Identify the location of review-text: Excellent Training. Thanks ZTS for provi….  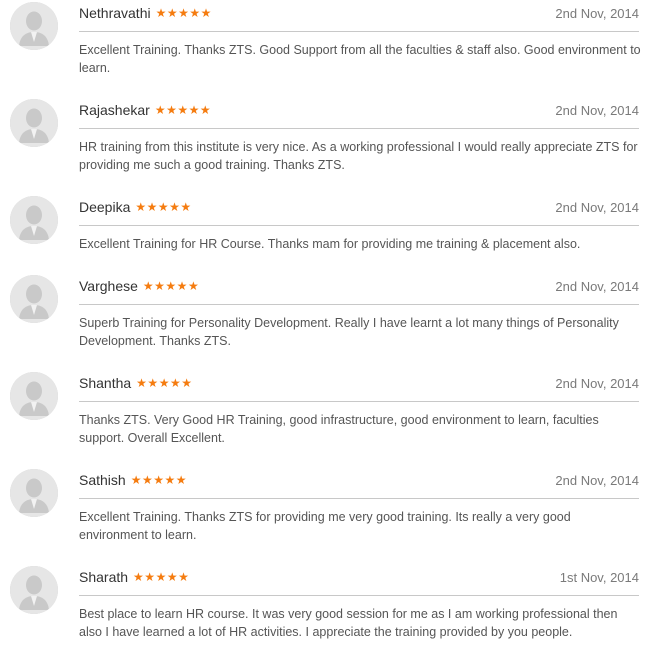
(325, 526).